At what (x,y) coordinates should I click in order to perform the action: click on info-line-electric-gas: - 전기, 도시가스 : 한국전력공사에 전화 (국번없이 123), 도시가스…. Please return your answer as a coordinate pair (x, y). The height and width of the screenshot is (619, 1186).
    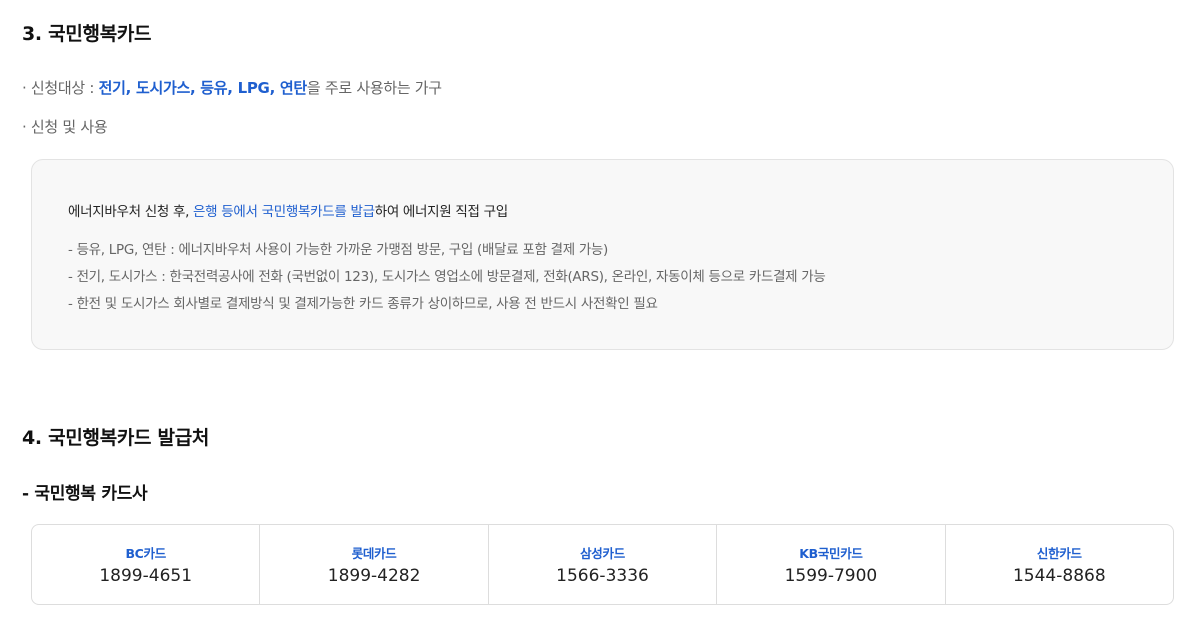
    Looking at the image, I should click on (447, 277).